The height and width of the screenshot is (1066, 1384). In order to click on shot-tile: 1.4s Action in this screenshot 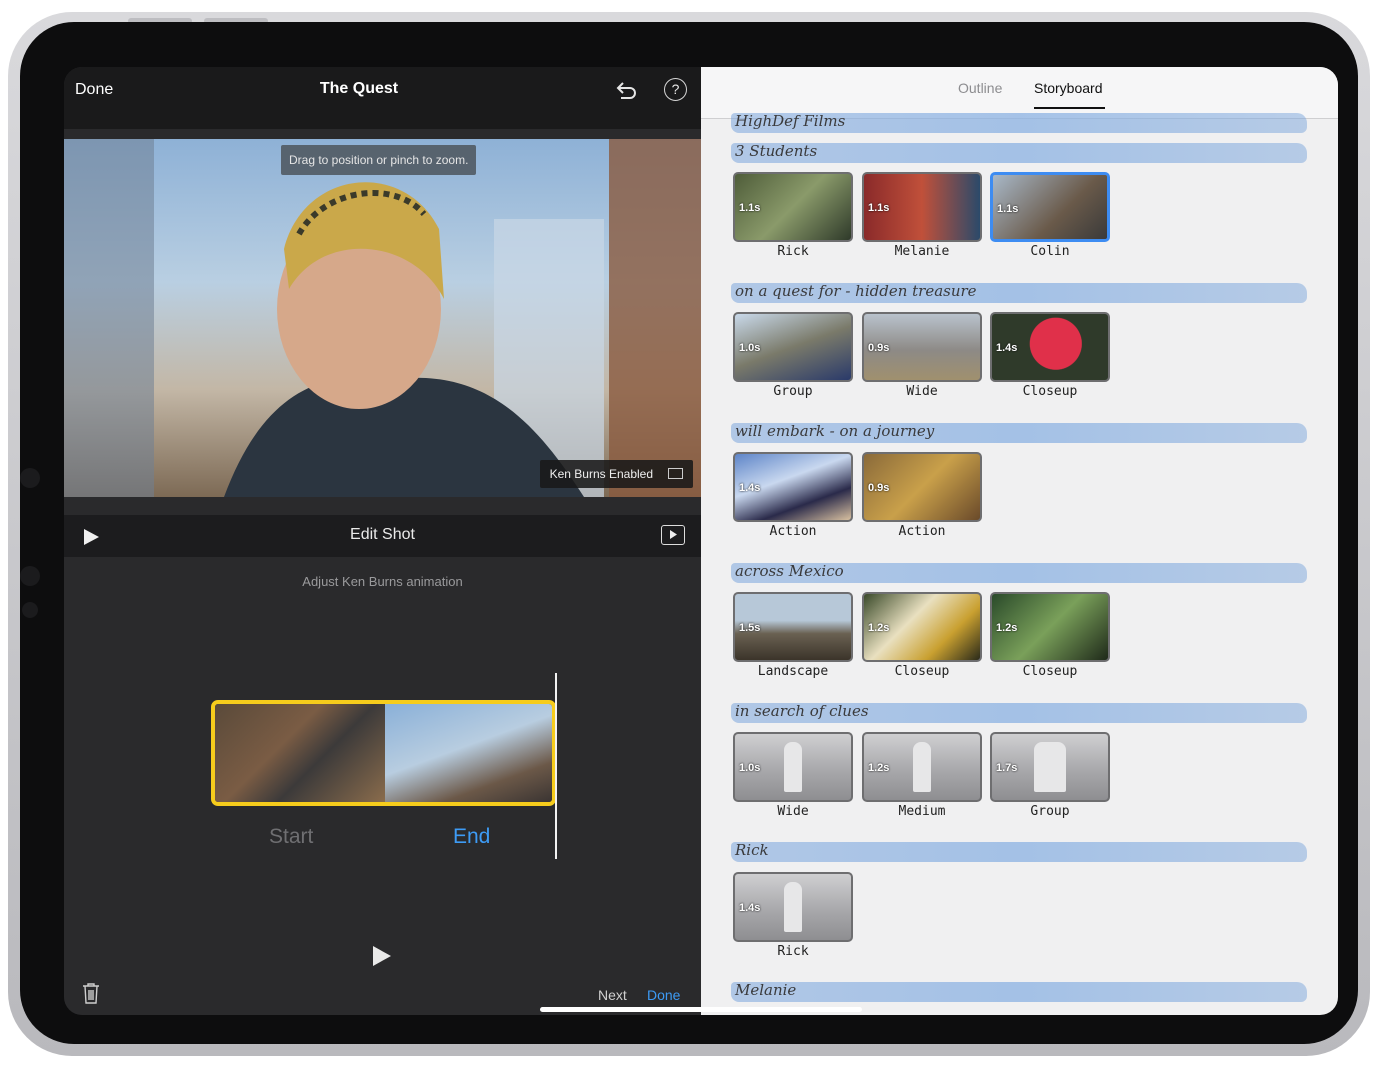, I will do `click(794, 495)`.